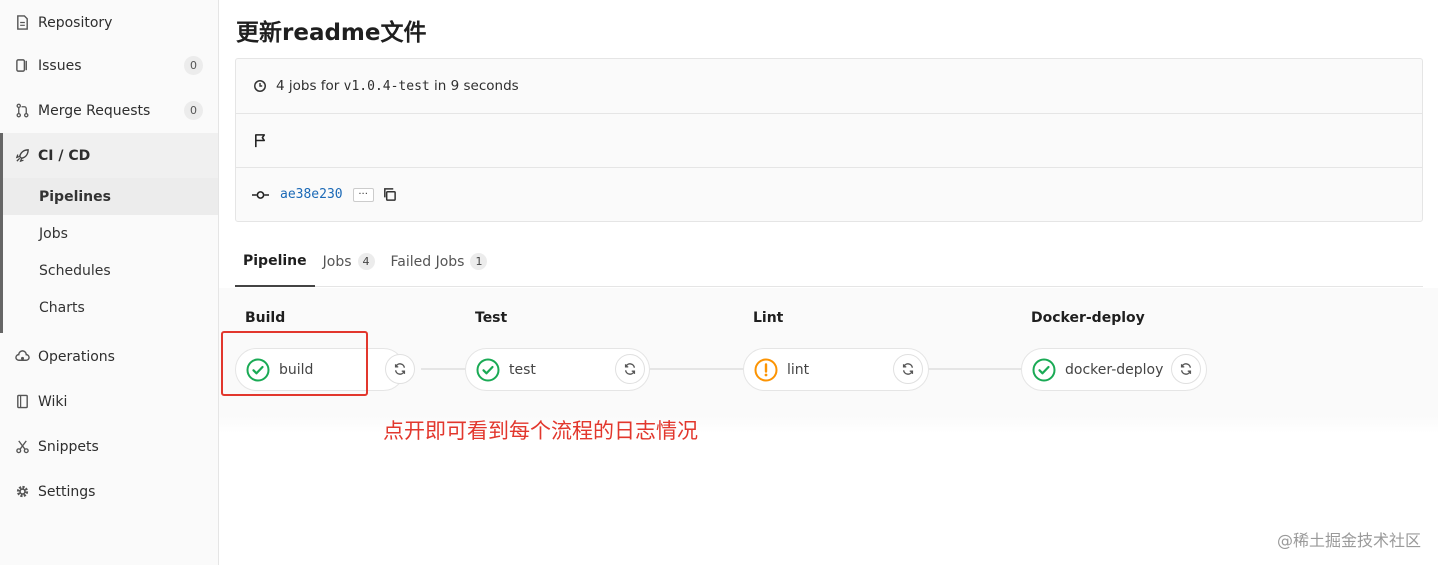 This screenshot has height=565, width=1438. What do you see at coordinates (479, 261) in the screenshot?
I see `failed-jobs-count-badge: 1` at bounding box center [479, 261].